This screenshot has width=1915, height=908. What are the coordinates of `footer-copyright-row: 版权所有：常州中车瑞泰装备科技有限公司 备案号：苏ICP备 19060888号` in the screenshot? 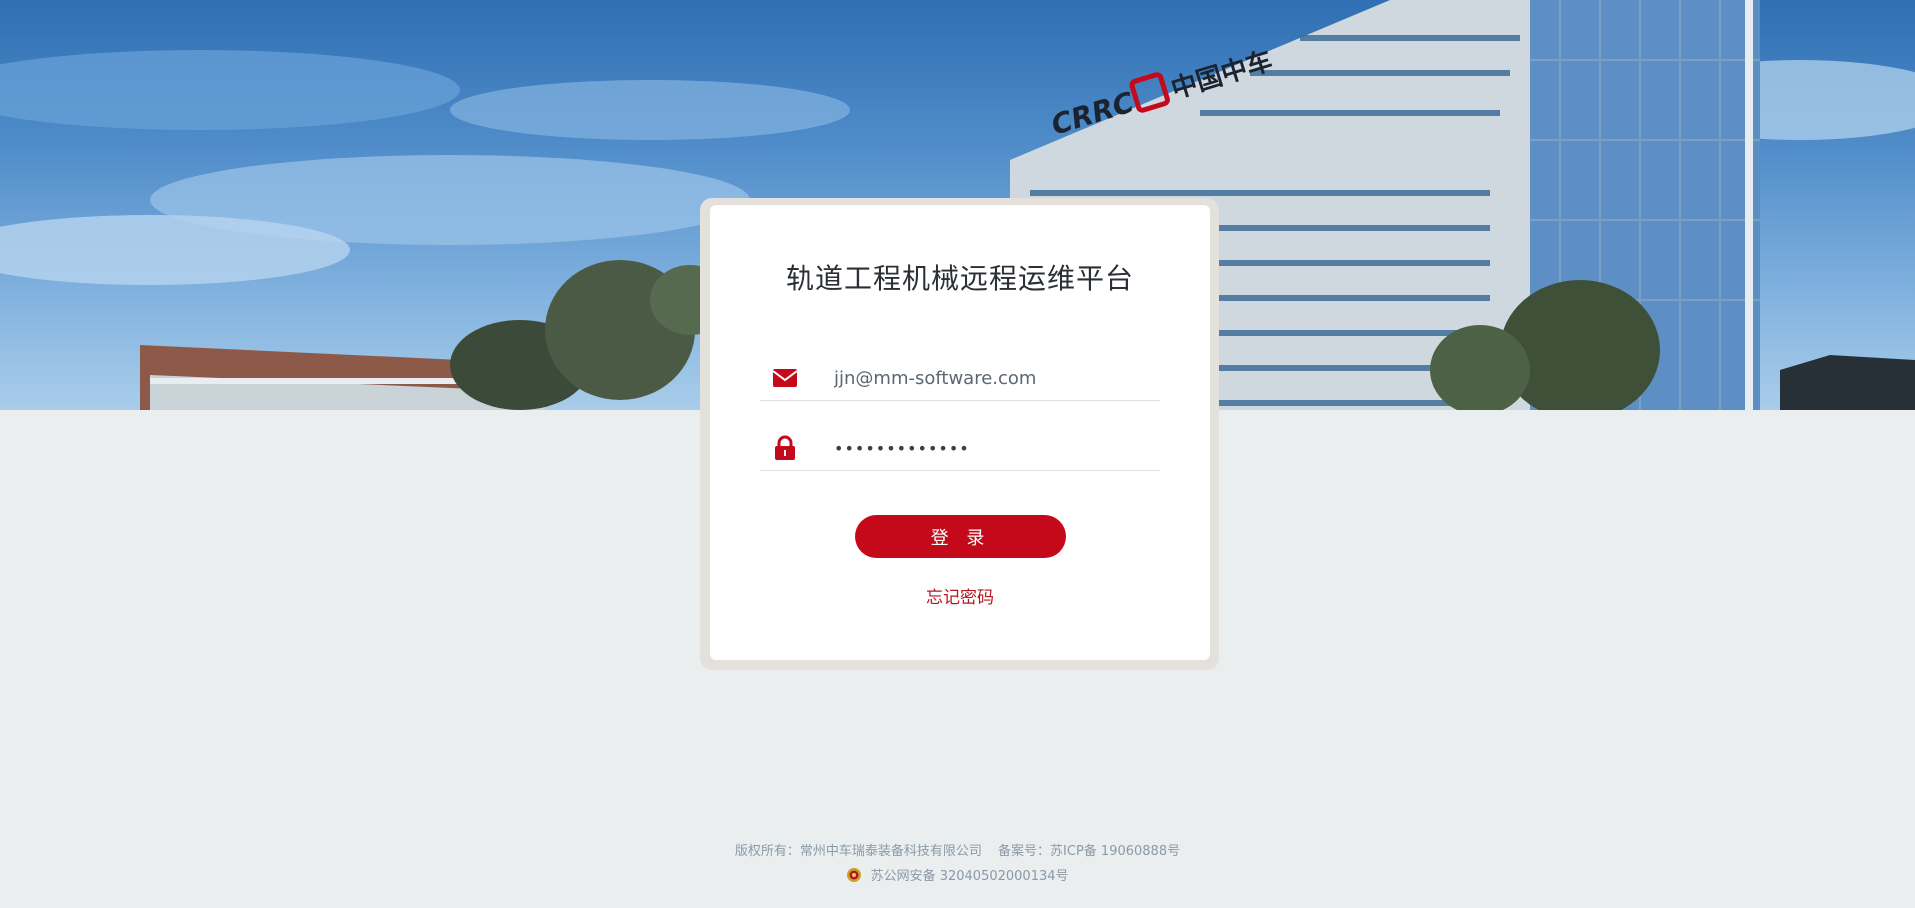 It's located at (957, 849).